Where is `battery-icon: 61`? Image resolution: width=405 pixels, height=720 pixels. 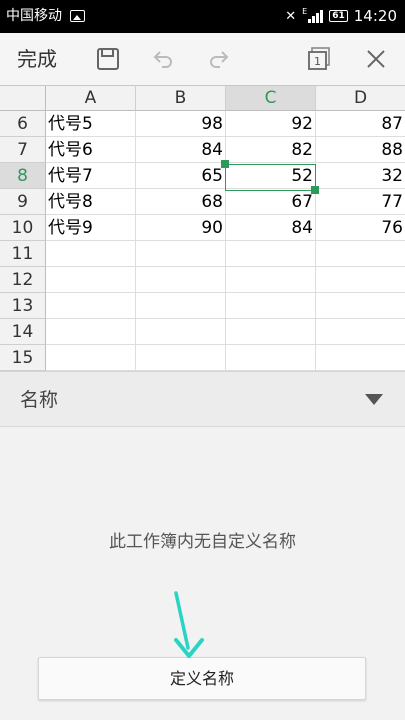 battery-icon: 61 is located at coordinates (338, 16).